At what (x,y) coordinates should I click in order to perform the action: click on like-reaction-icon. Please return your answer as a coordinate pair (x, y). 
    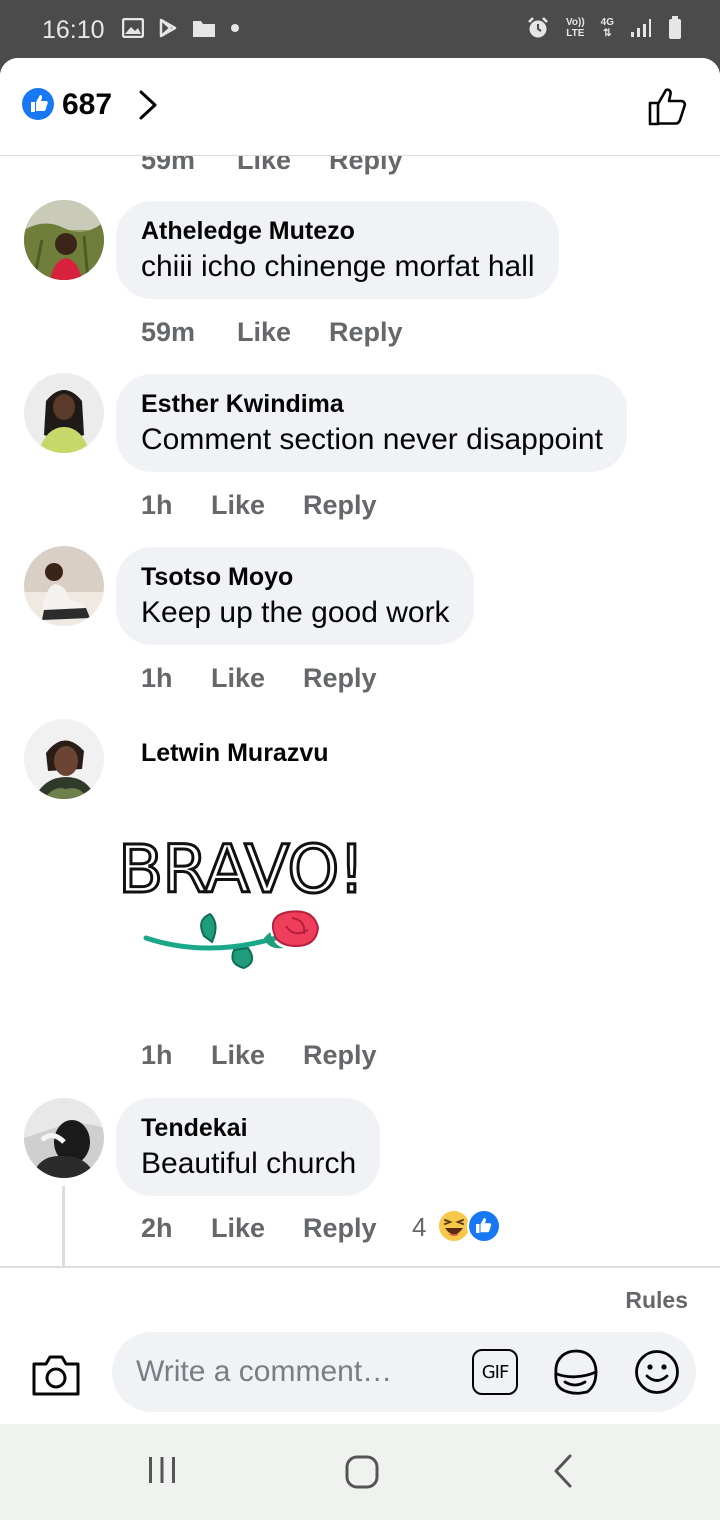
    Looking at the image, I should click on (484, 1226).